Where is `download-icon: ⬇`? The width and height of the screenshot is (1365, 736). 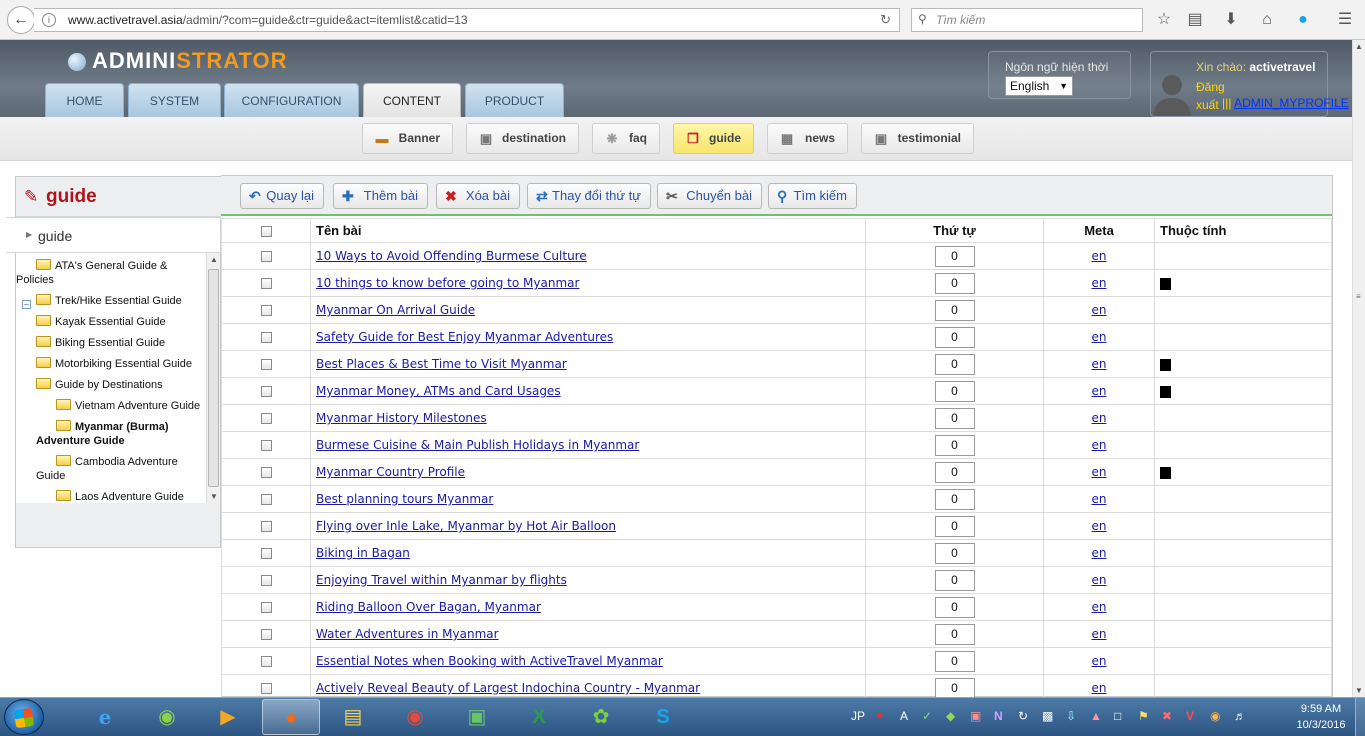 download-icon: ⬇ is located at coordinates (1231, 20).